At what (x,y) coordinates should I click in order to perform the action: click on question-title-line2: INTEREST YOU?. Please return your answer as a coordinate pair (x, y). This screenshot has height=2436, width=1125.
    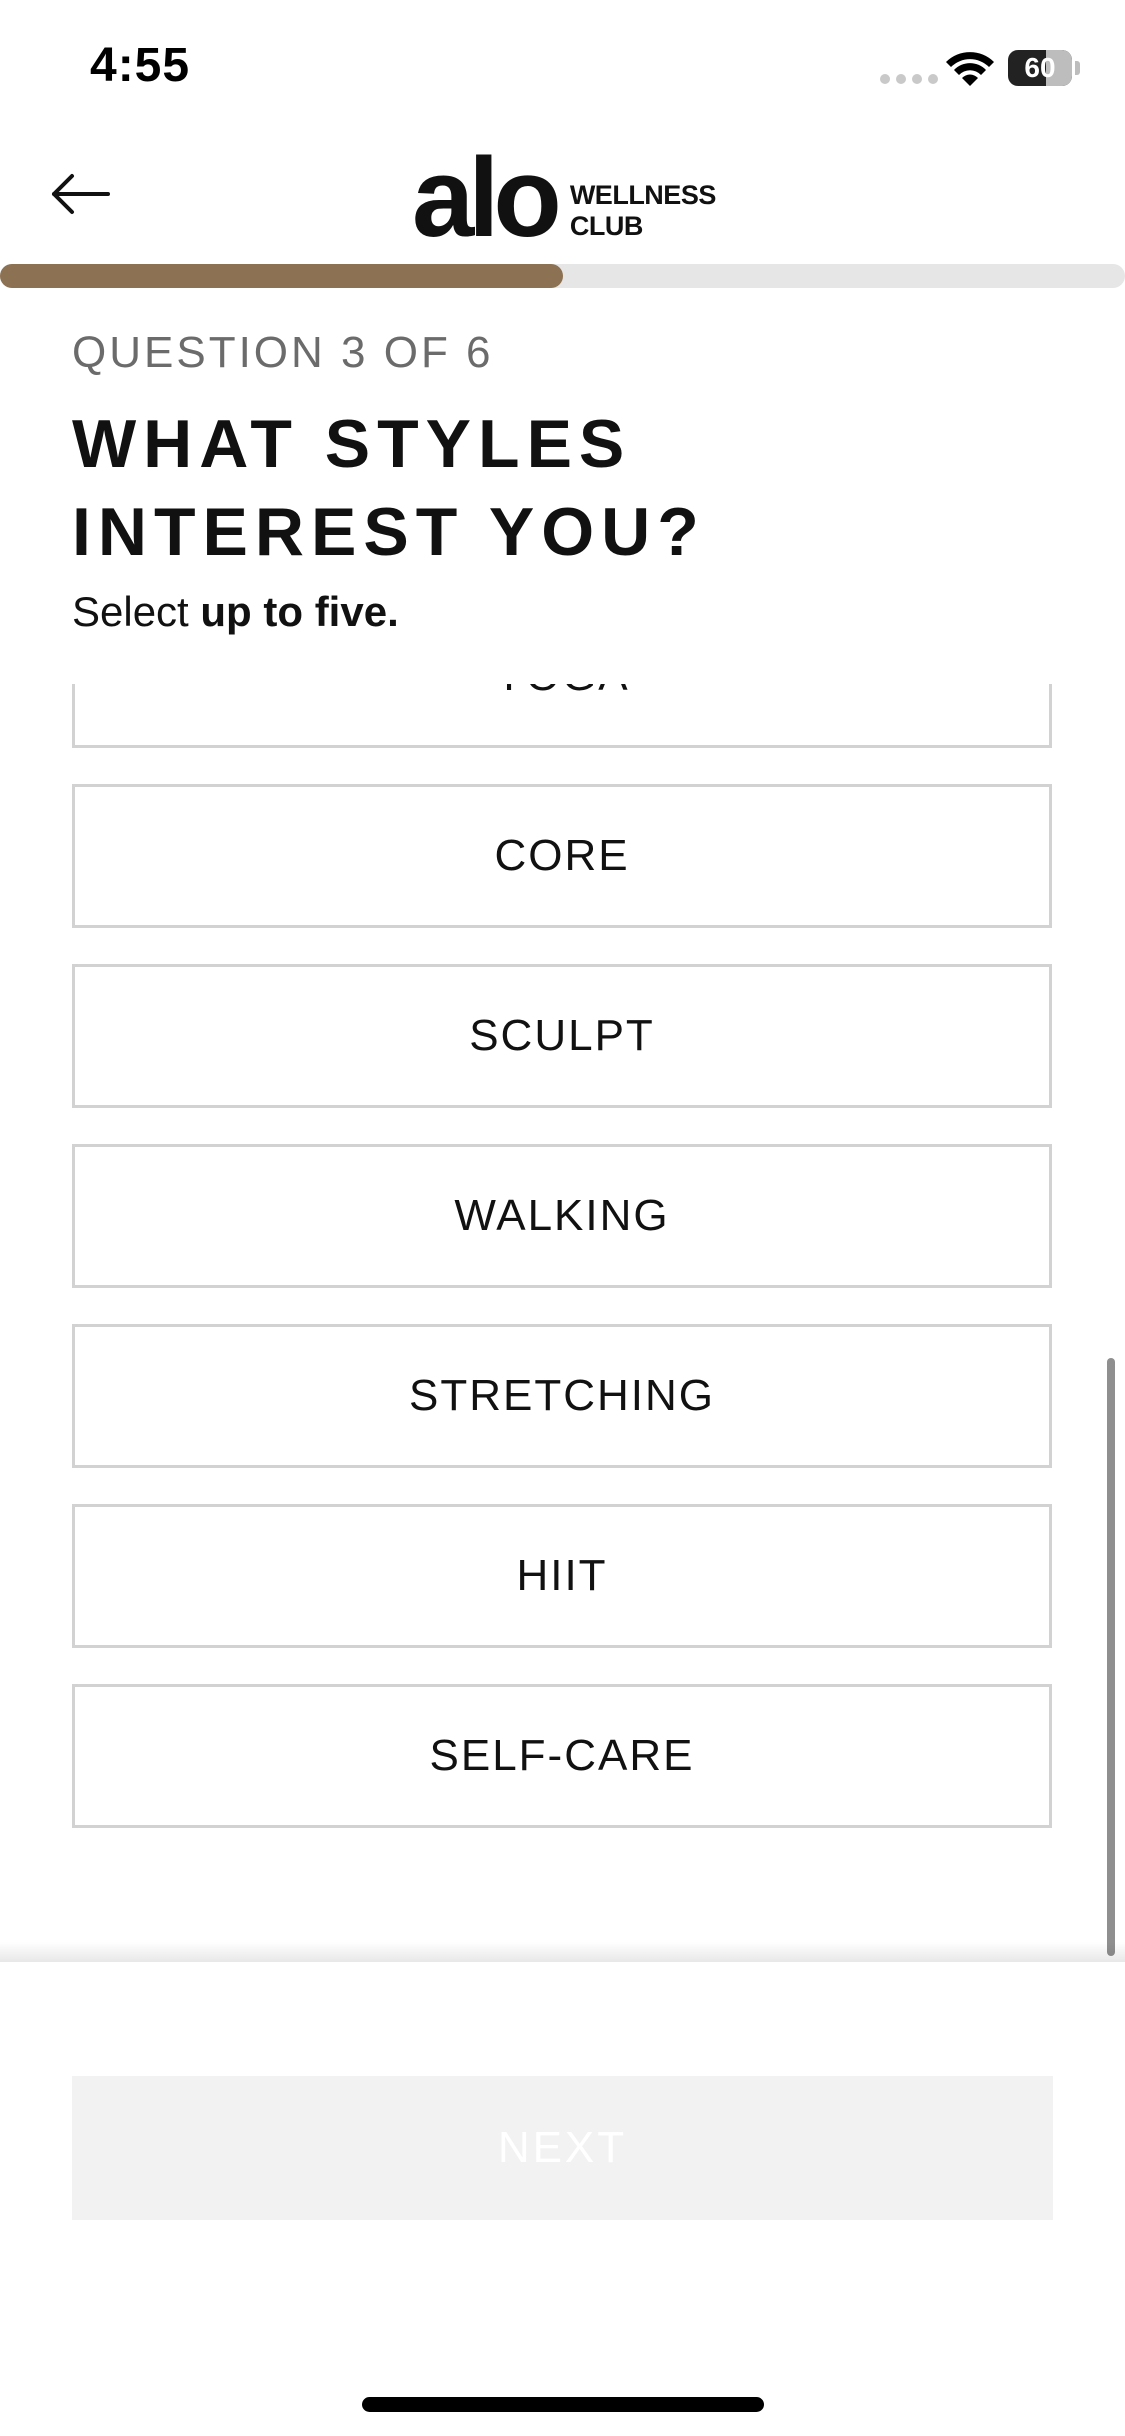
    Looking at the image, I should click on (389, 532).